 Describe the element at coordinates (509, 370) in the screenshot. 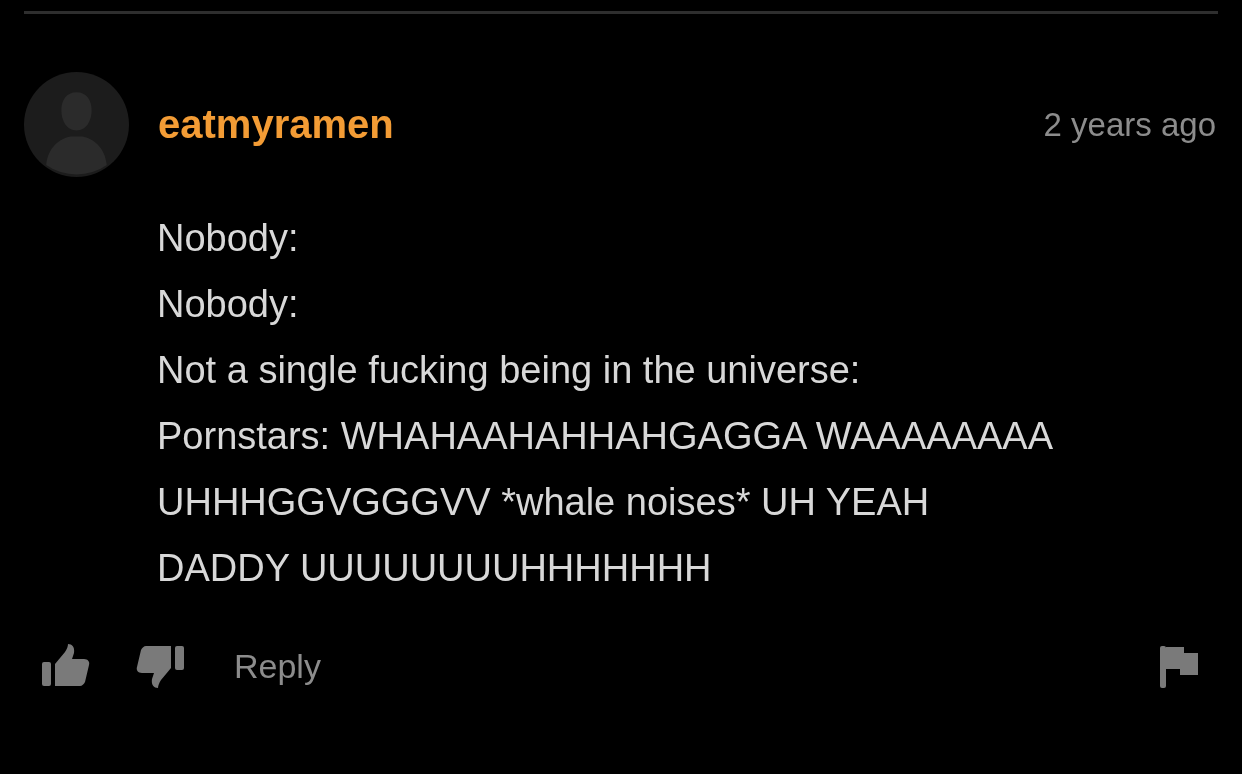

I see `comment-text-line: Not a single fucking being in the universe:` at that location.